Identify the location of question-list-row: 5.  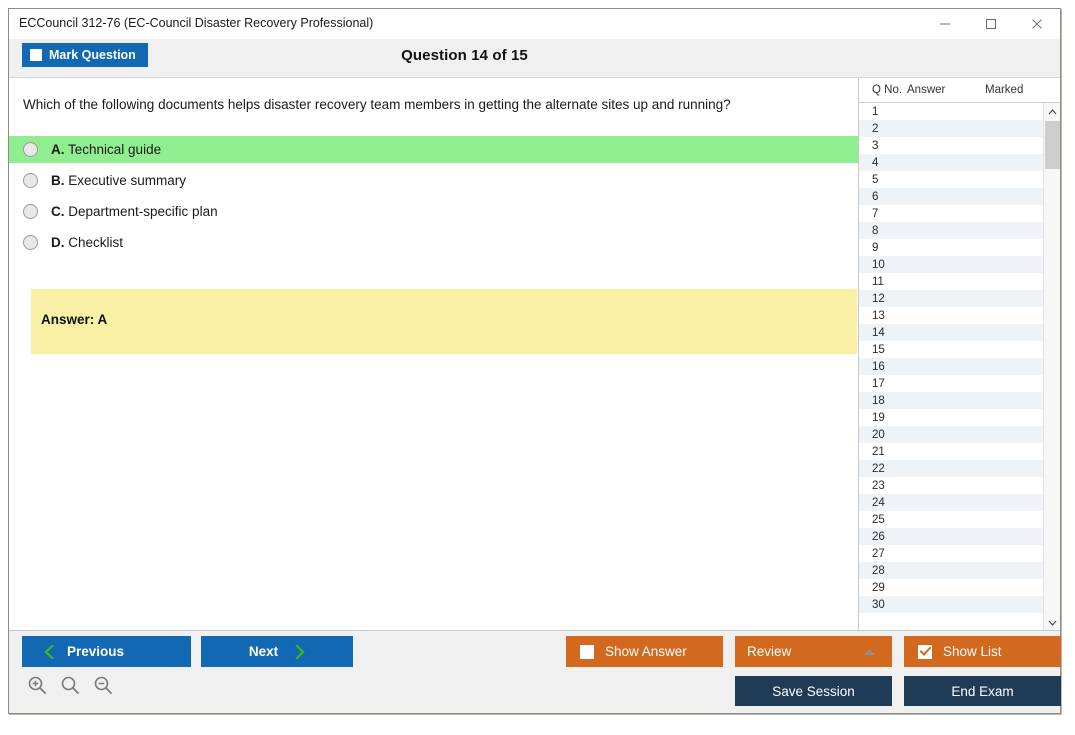
(951, 179).